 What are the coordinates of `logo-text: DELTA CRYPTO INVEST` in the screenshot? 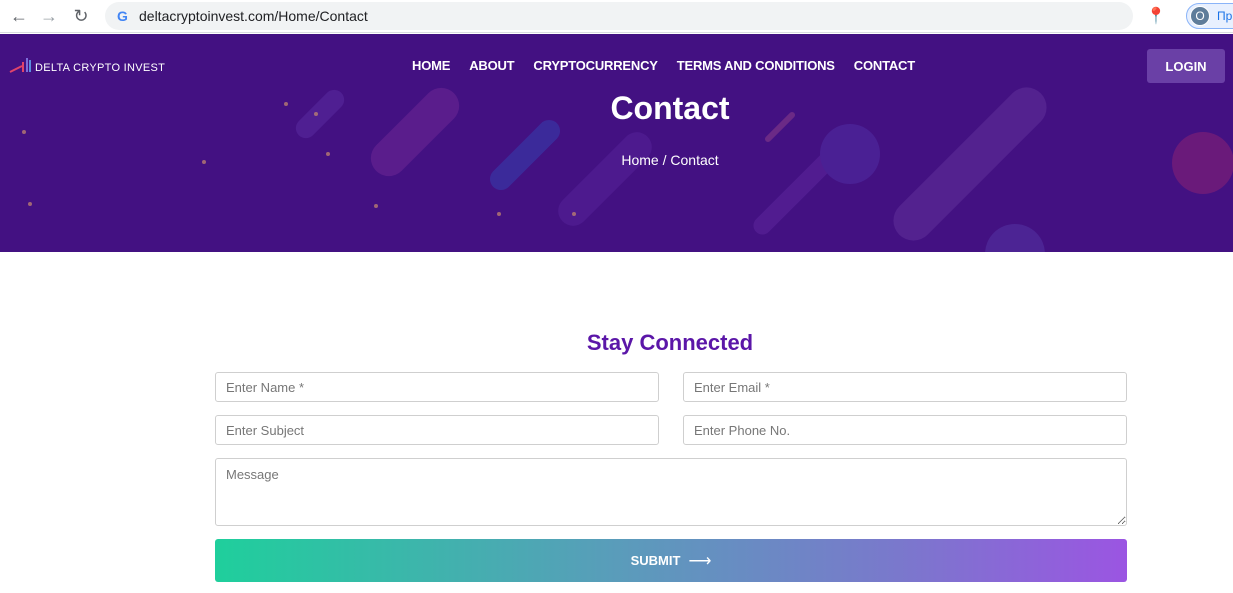 It's located at (100, 68).